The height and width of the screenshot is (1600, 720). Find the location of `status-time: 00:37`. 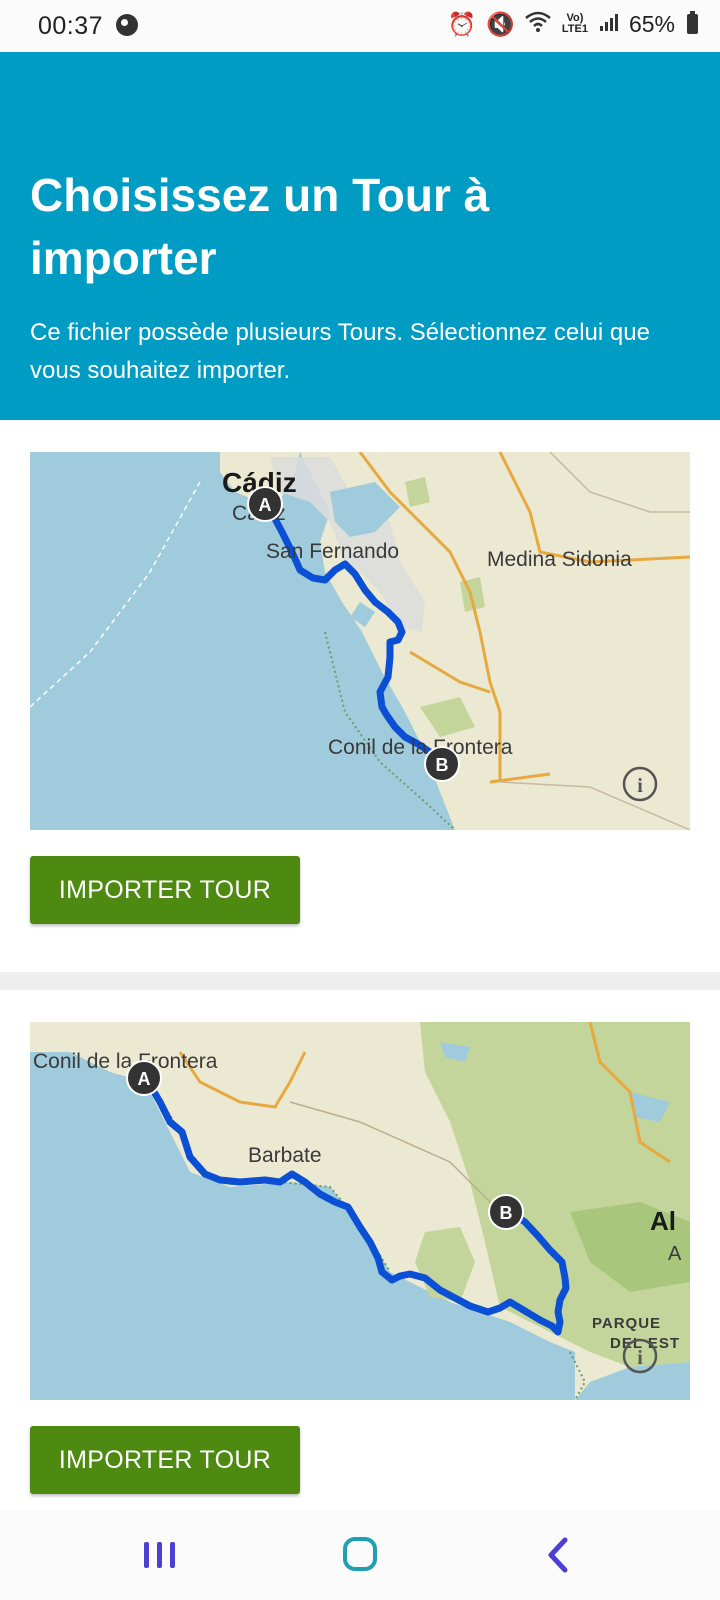

status-time: 00:37 is located at coordinates (71, 26).